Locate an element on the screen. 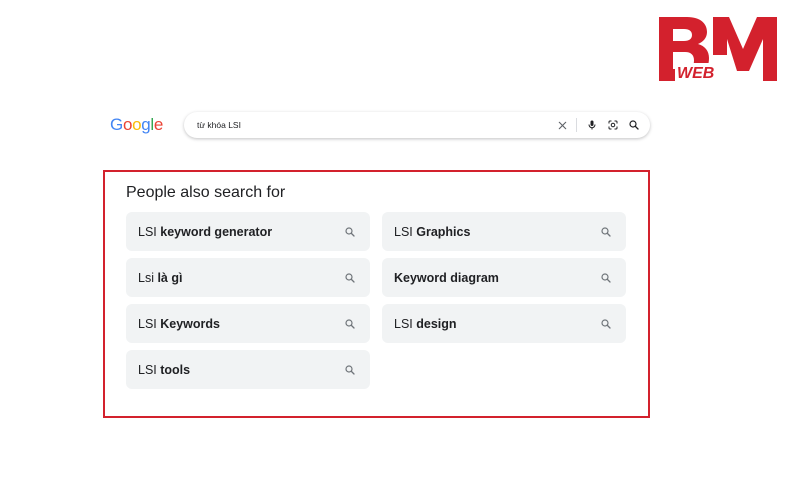 The image size is (800, 500). bm-web-logo-icon: WEB is located at coordinates (718, 49).